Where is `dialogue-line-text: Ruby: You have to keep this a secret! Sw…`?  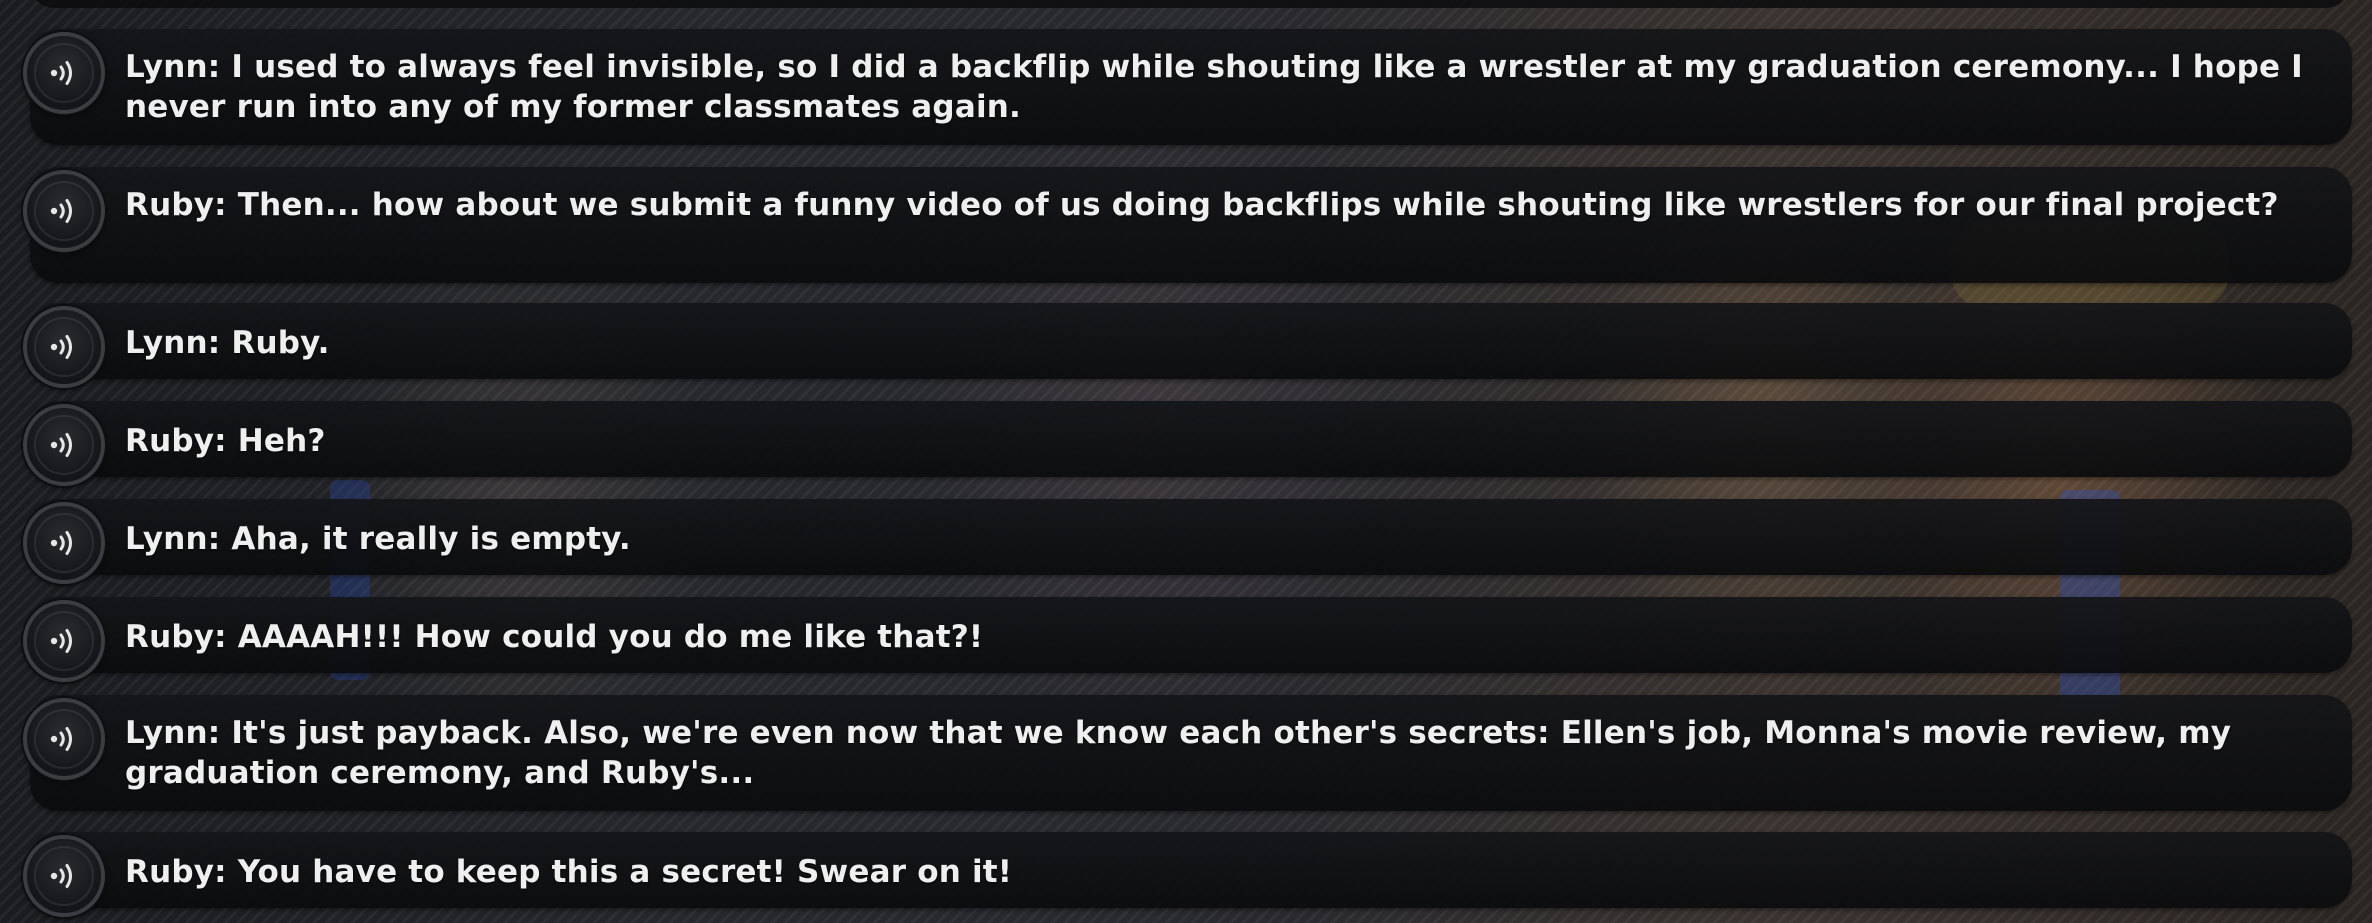
dialogue-line-text: Ruby: You have to keep this a secret! Sw… is located at coordinates (569, 872).